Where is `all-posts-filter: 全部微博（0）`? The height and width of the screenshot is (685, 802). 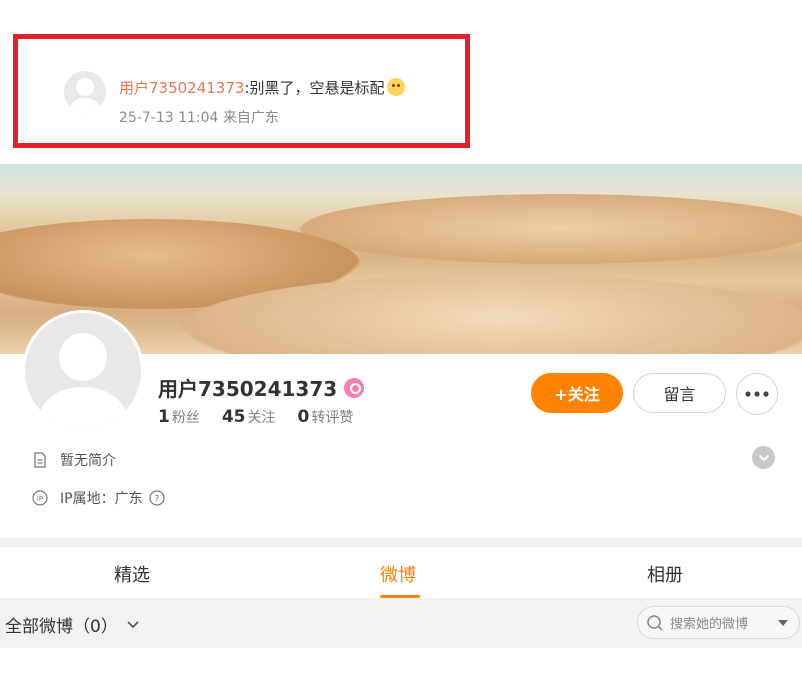
all-posts-filter: 全部微博（0） is located at coordinates (72, 624).